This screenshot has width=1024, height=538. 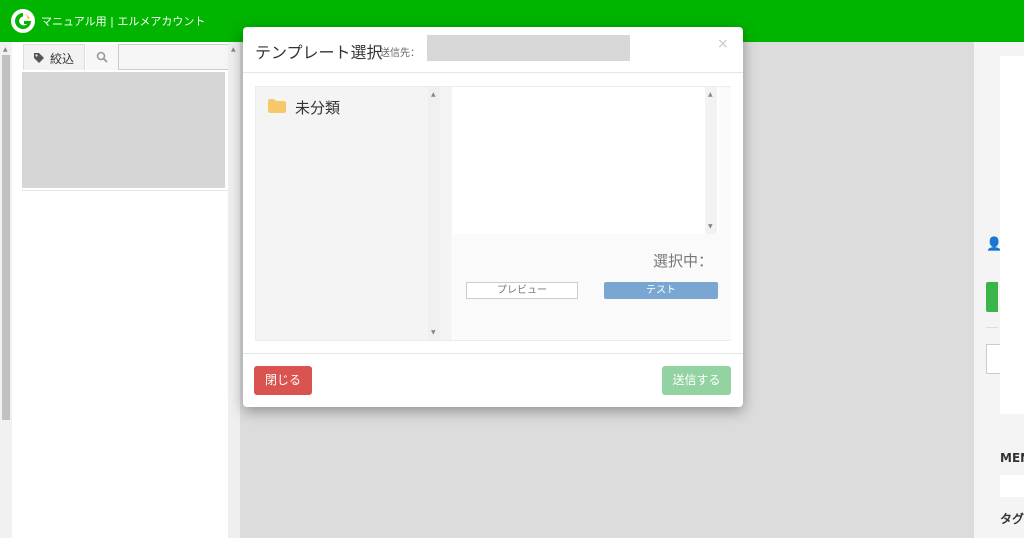 What do you see at coordinates (1012, 519) in the screenshot?
I see `tag-heading: タグ` at bounding box center [1012, 519].